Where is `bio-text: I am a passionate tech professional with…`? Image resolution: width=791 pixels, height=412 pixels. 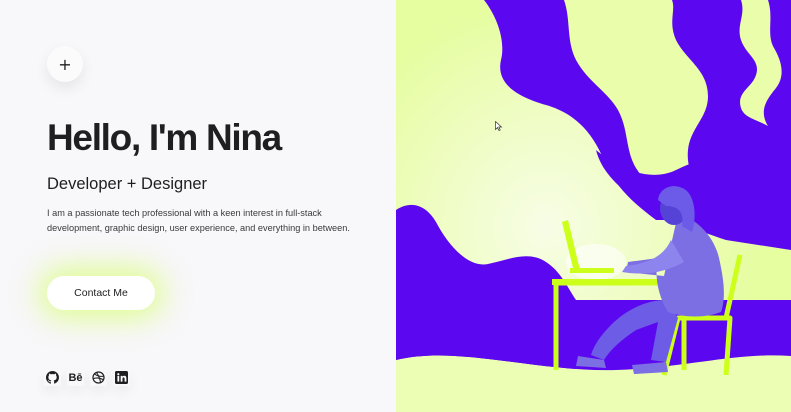
bio-text: I am a passionate tech professional with… is located at coordinates (198, 221).